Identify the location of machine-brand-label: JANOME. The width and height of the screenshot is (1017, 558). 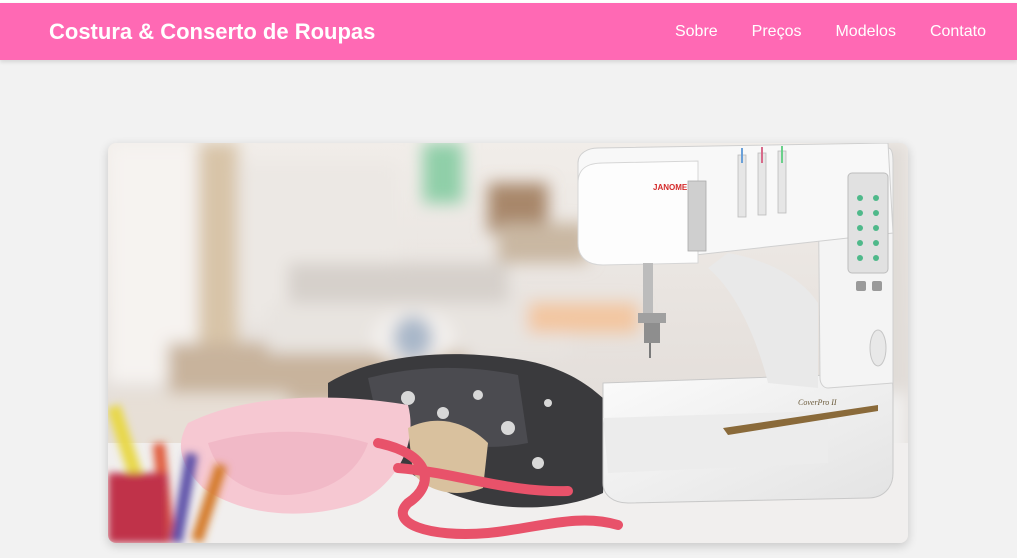
(670, 187).